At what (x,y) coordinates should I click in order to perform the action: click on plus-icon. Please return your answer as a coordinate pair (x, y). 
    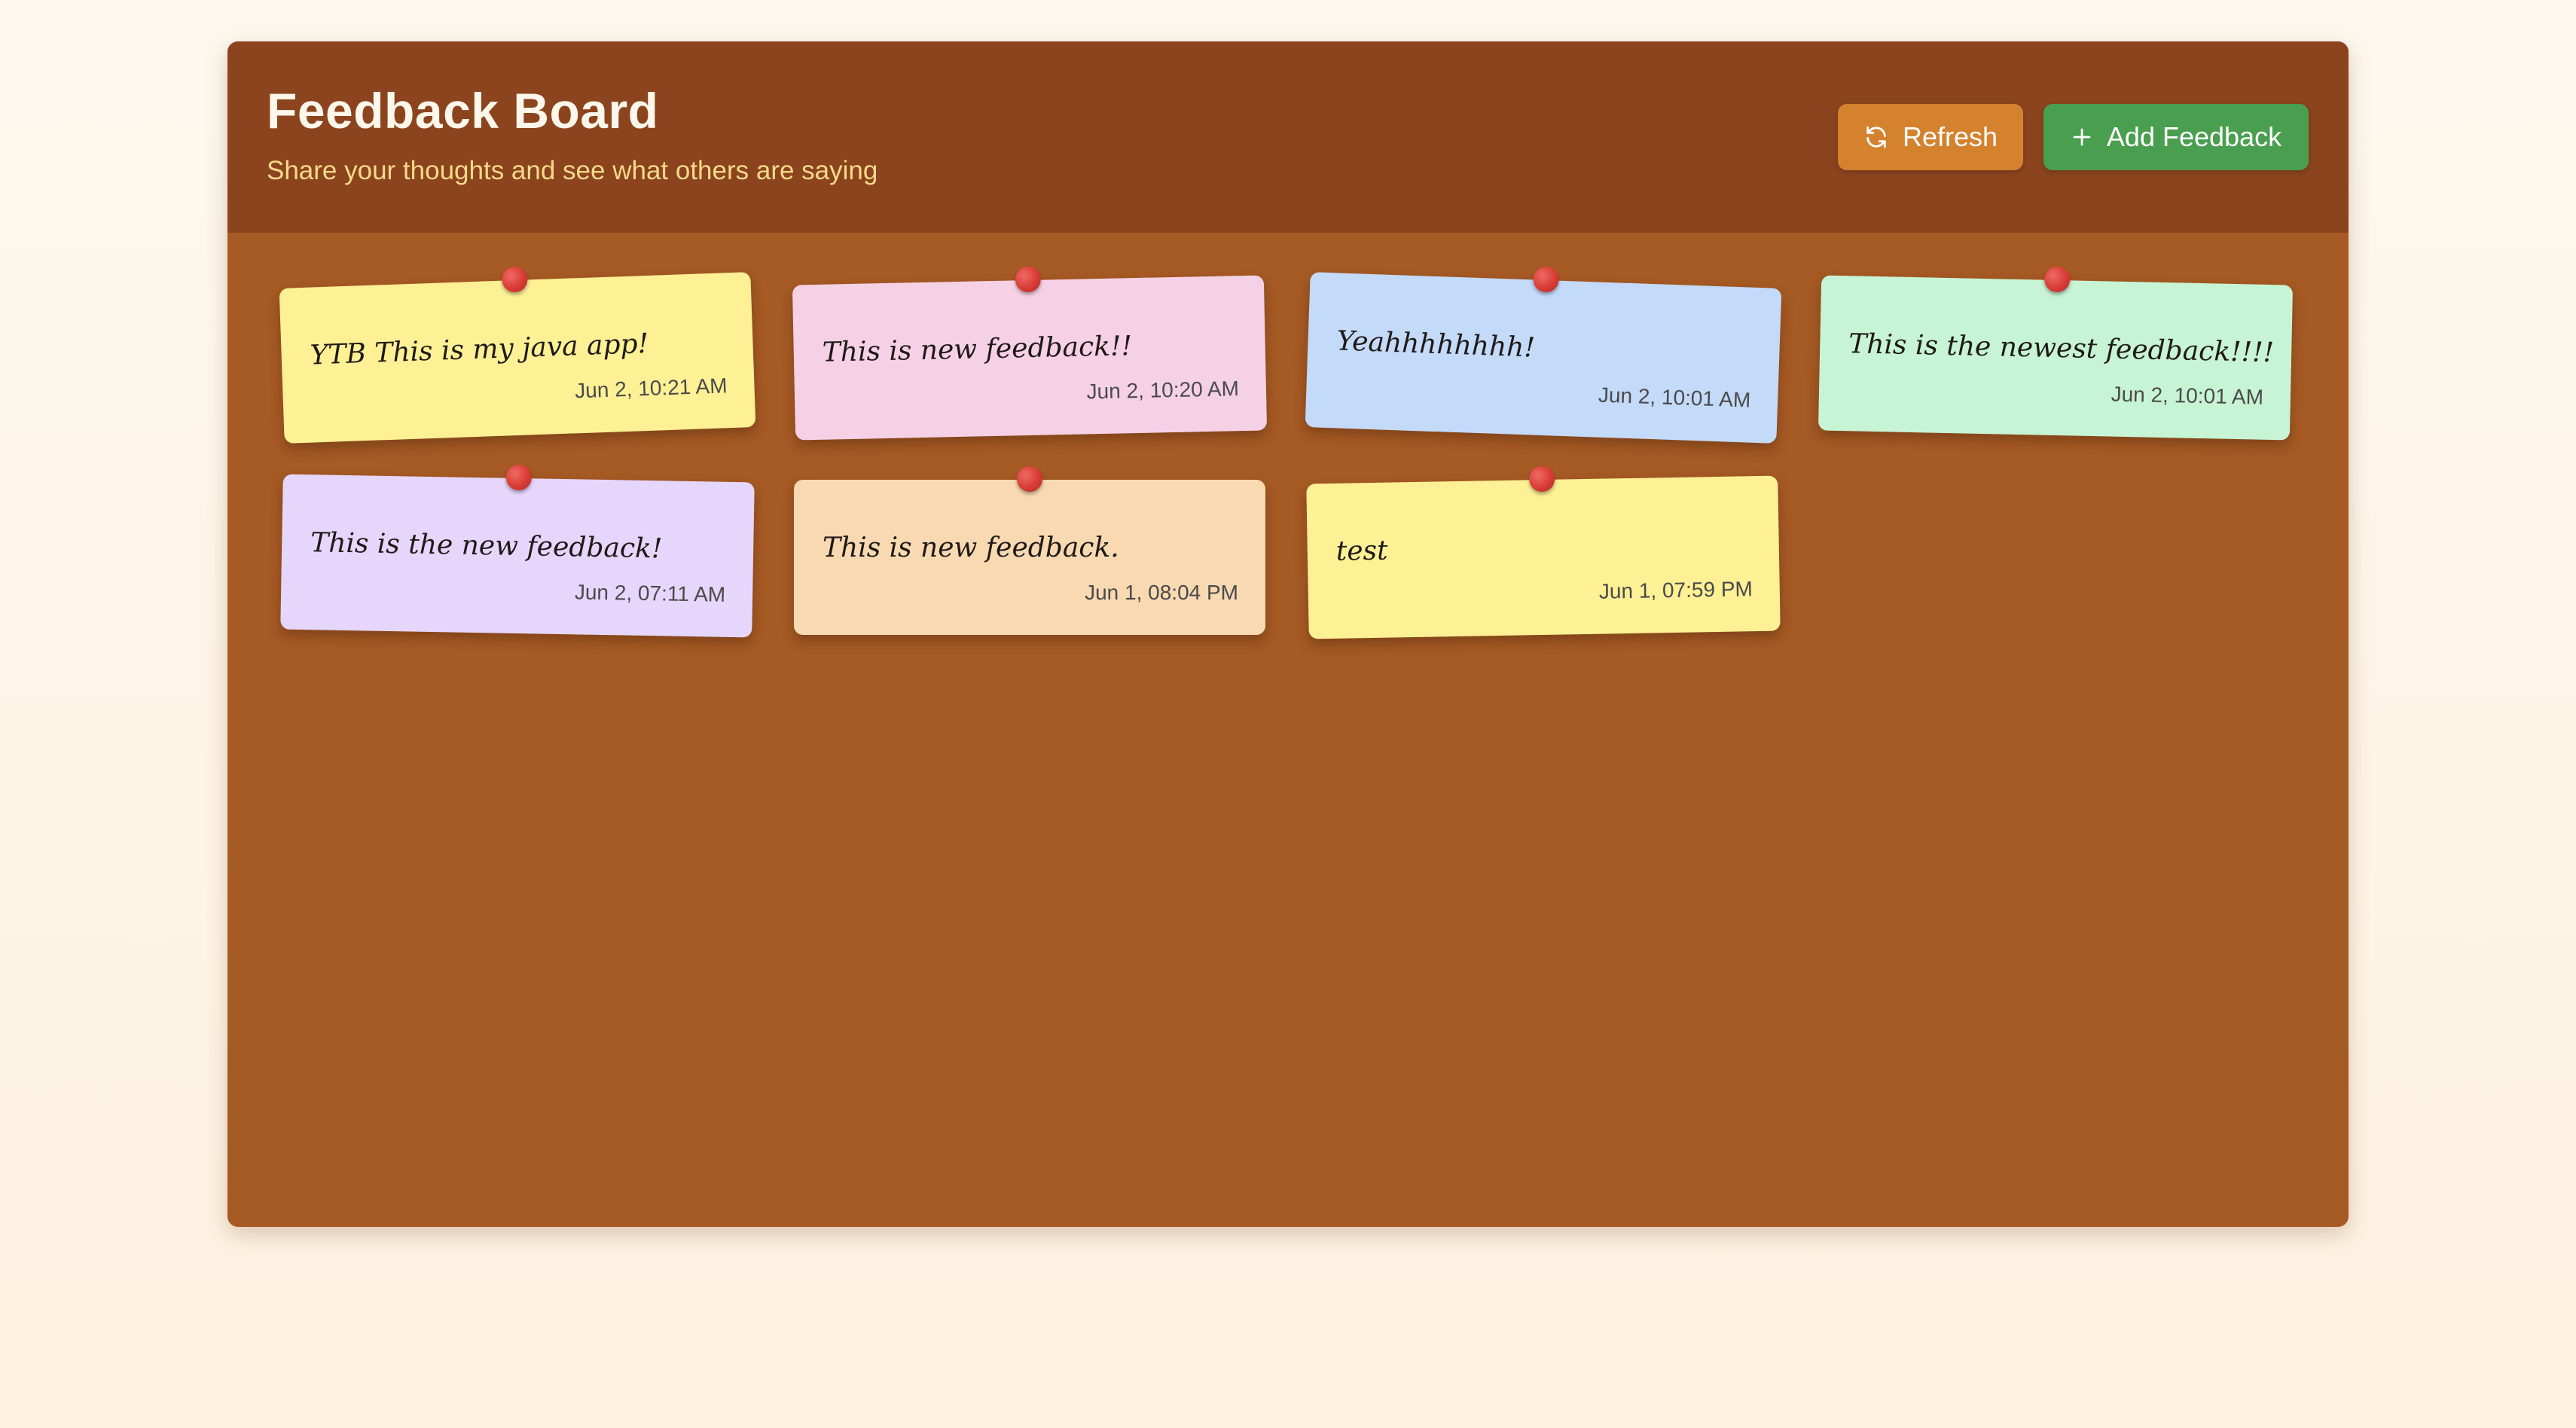
    Looking at the image, I should click on (2082, 137).